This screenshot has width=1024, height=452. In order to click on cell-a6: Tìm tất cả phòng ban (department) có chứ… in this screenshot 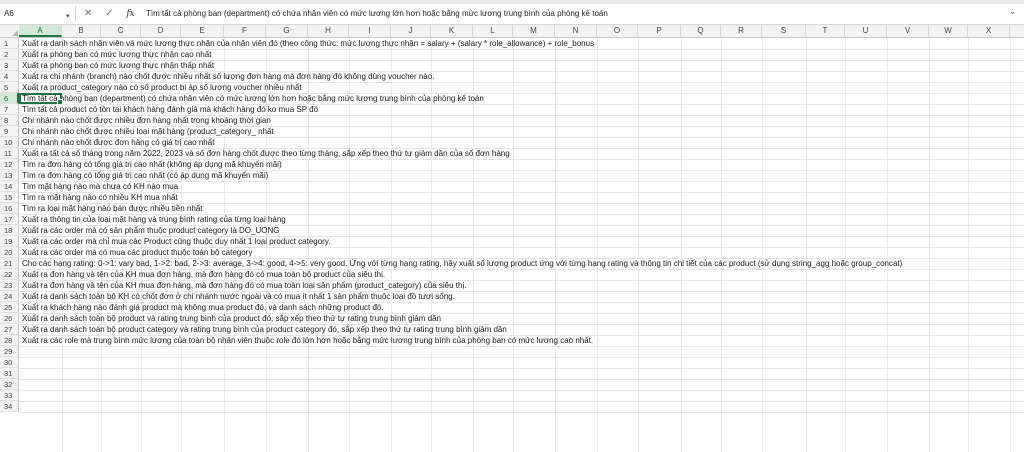, I will do `click(253, 98)`.